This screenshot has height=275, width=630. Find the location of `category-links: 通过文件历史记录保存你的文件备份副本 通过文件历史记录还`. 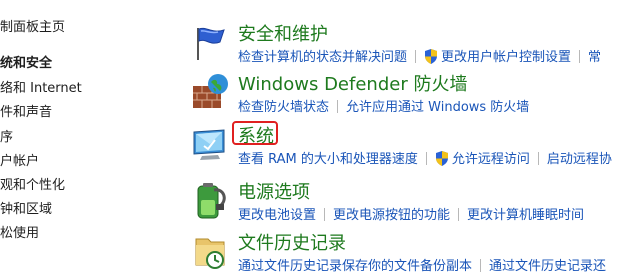

category-links: 通过文件历史记录保存你的文件备份副本 通过文件历史记录还 is located at coordinates (422, 264).